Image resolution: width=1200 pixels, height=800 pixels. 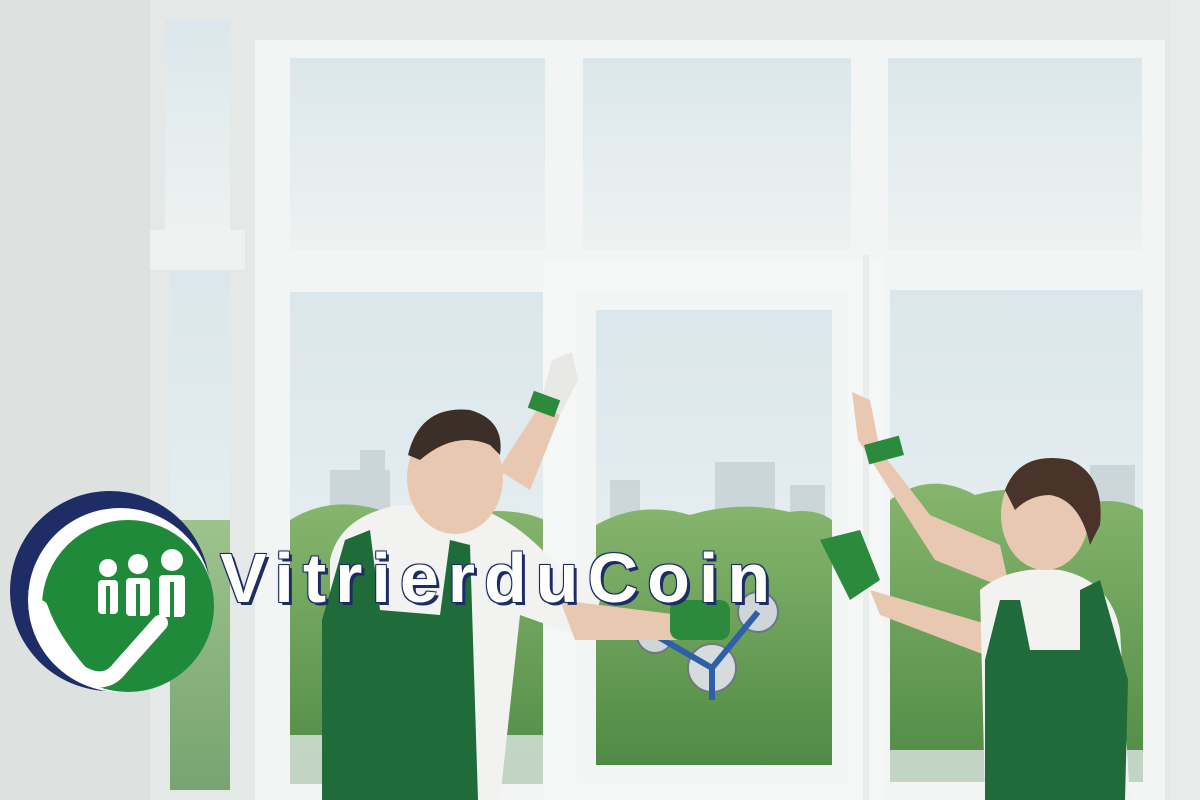 What do you see at coordinates (112, 591) in the screenshot?
I see `check-mark-with-three-workers-icon` at bounding box center [112, 591].